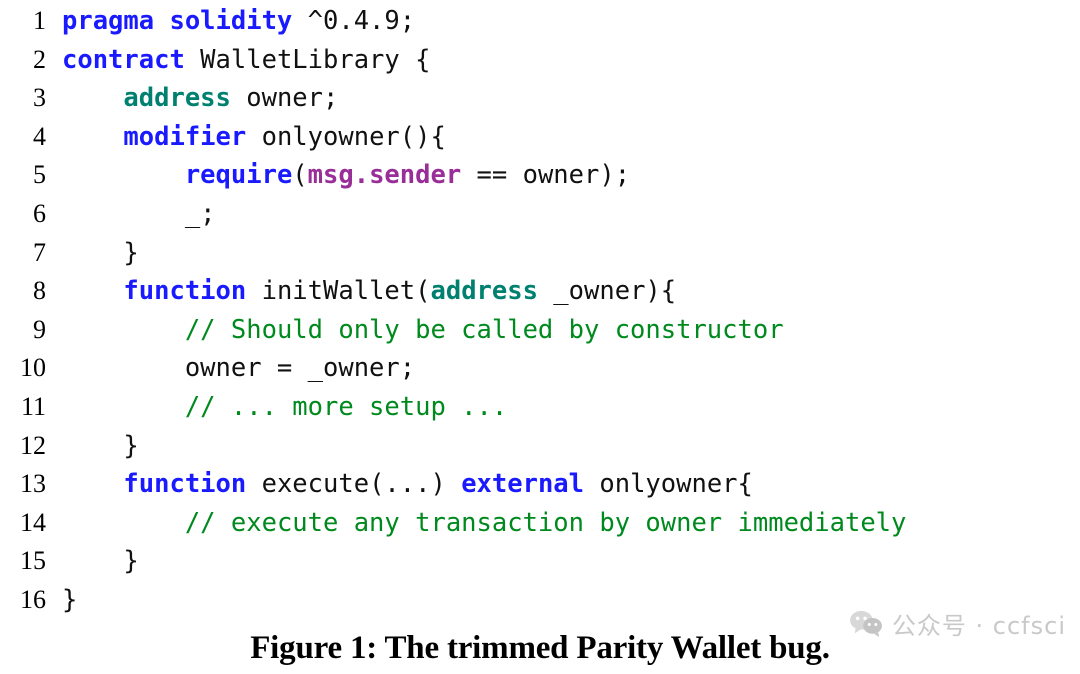 The width and height of the screenshot is (1080, 674). I want to click on code-line: 10 owner = _owner;, so click(540, 368).